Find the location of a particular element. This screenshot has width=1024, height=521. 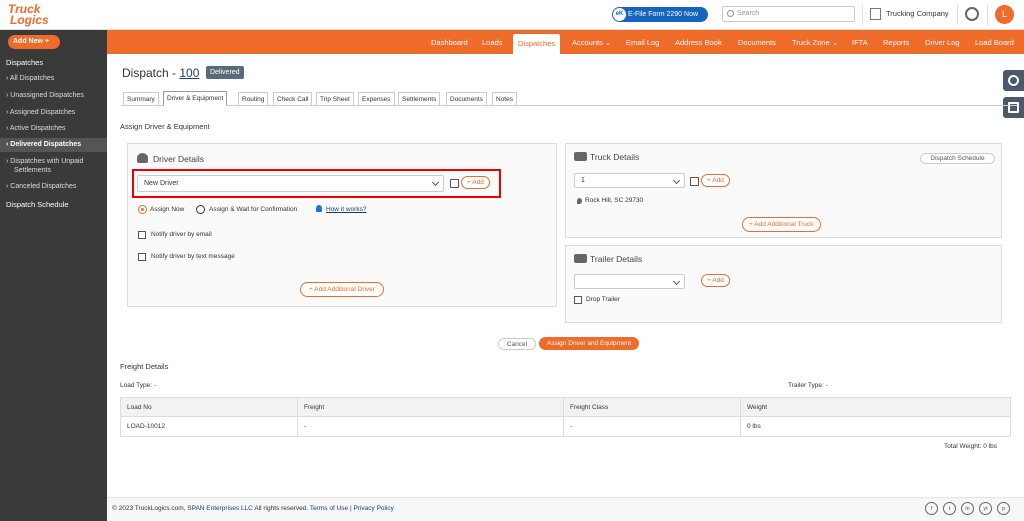

col-load-no: Load No is located at coordinates (209, 407).